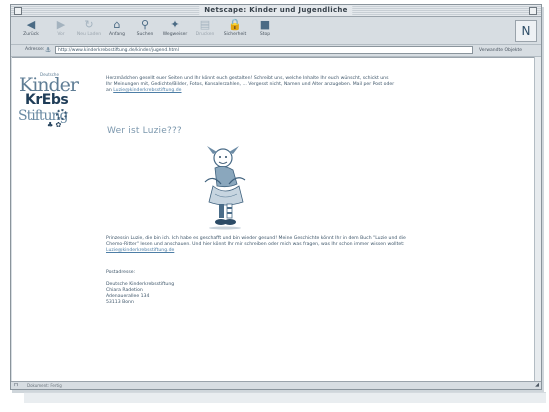  I want to click on security-label: Sicherheit, so click(235, 34).